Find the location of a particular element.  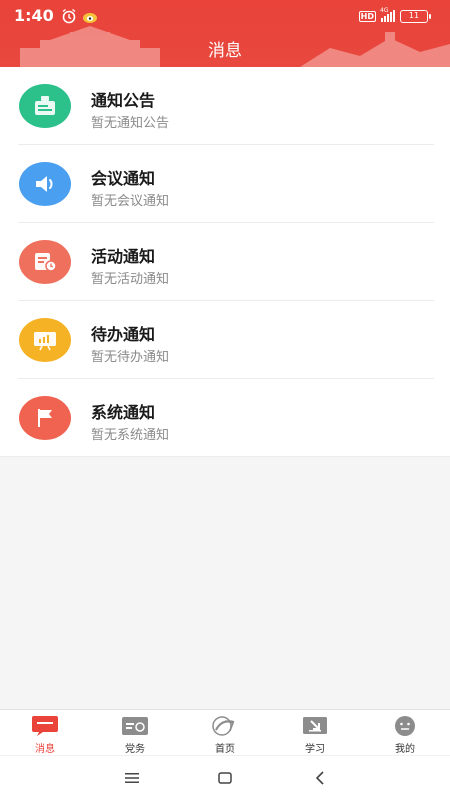

tab-label: 消息 is located at coordinates (45, 749).